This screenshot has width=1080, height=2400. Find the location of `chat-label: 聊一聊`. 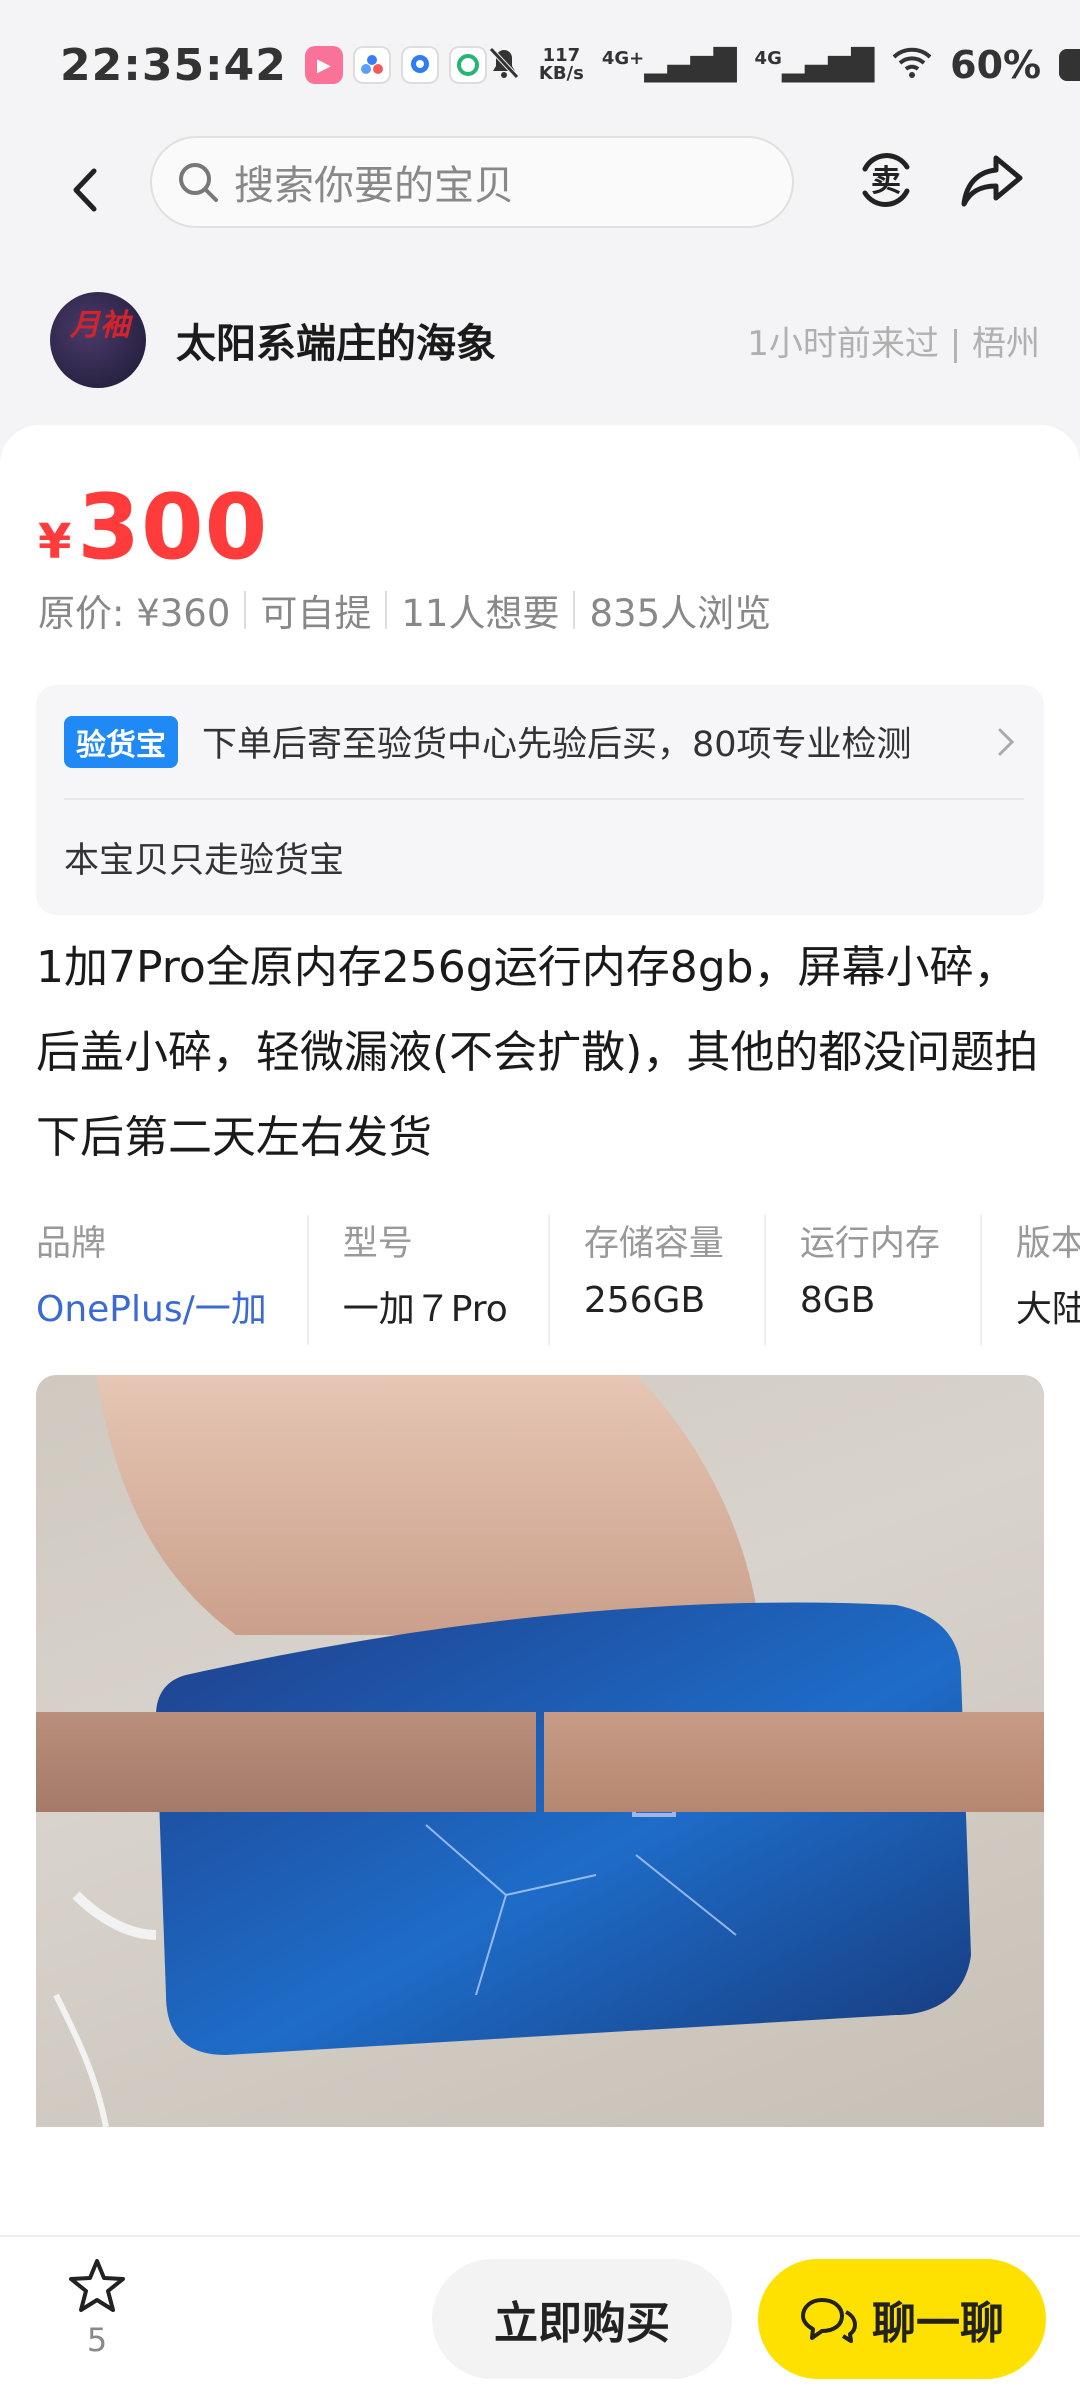

chat-label: 聊一聊 is located at coordinates (938, 2323).